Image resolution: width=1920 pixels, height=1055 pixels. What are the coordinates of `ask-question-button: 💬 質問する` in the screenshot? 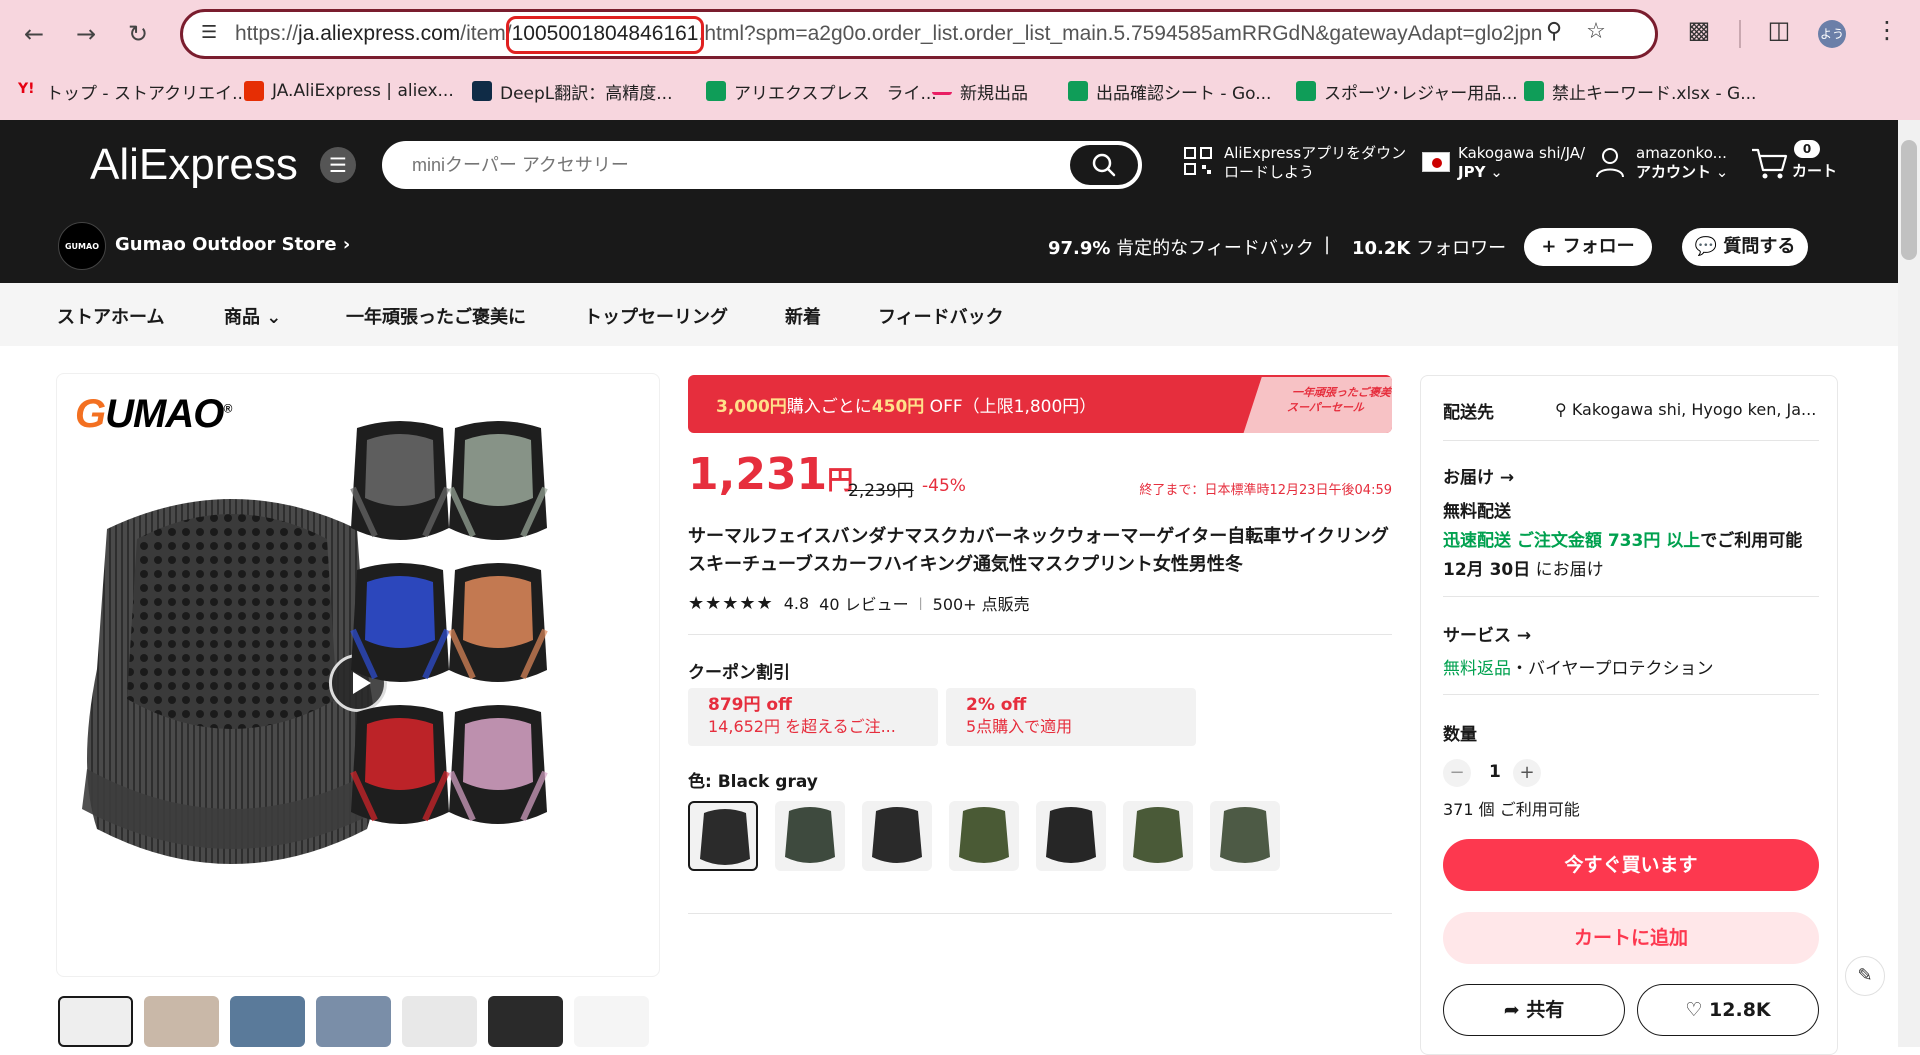 It's located at (1745, 247).